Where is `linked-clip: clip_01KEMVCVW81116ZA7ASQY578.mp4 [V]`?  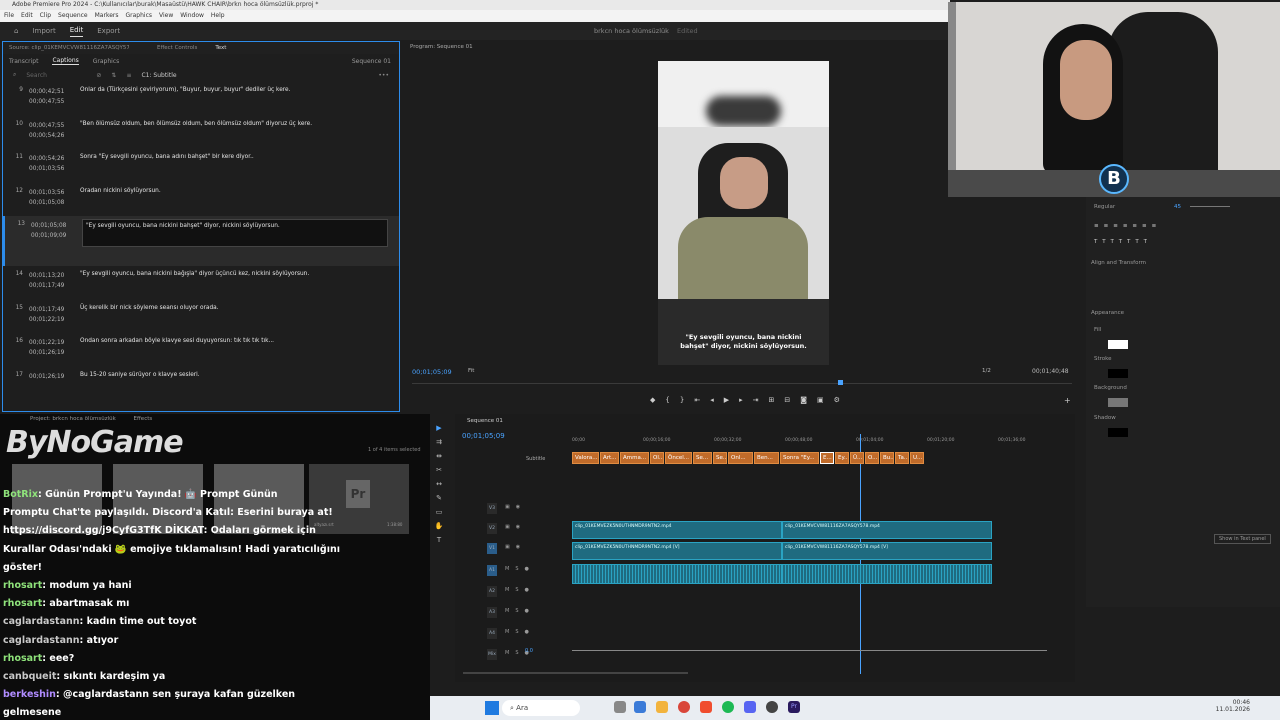 linked-clip: clip_01KEMVCVW81116ZA7ASQY578.mp4 [V] is located at coordinates (887, 551).